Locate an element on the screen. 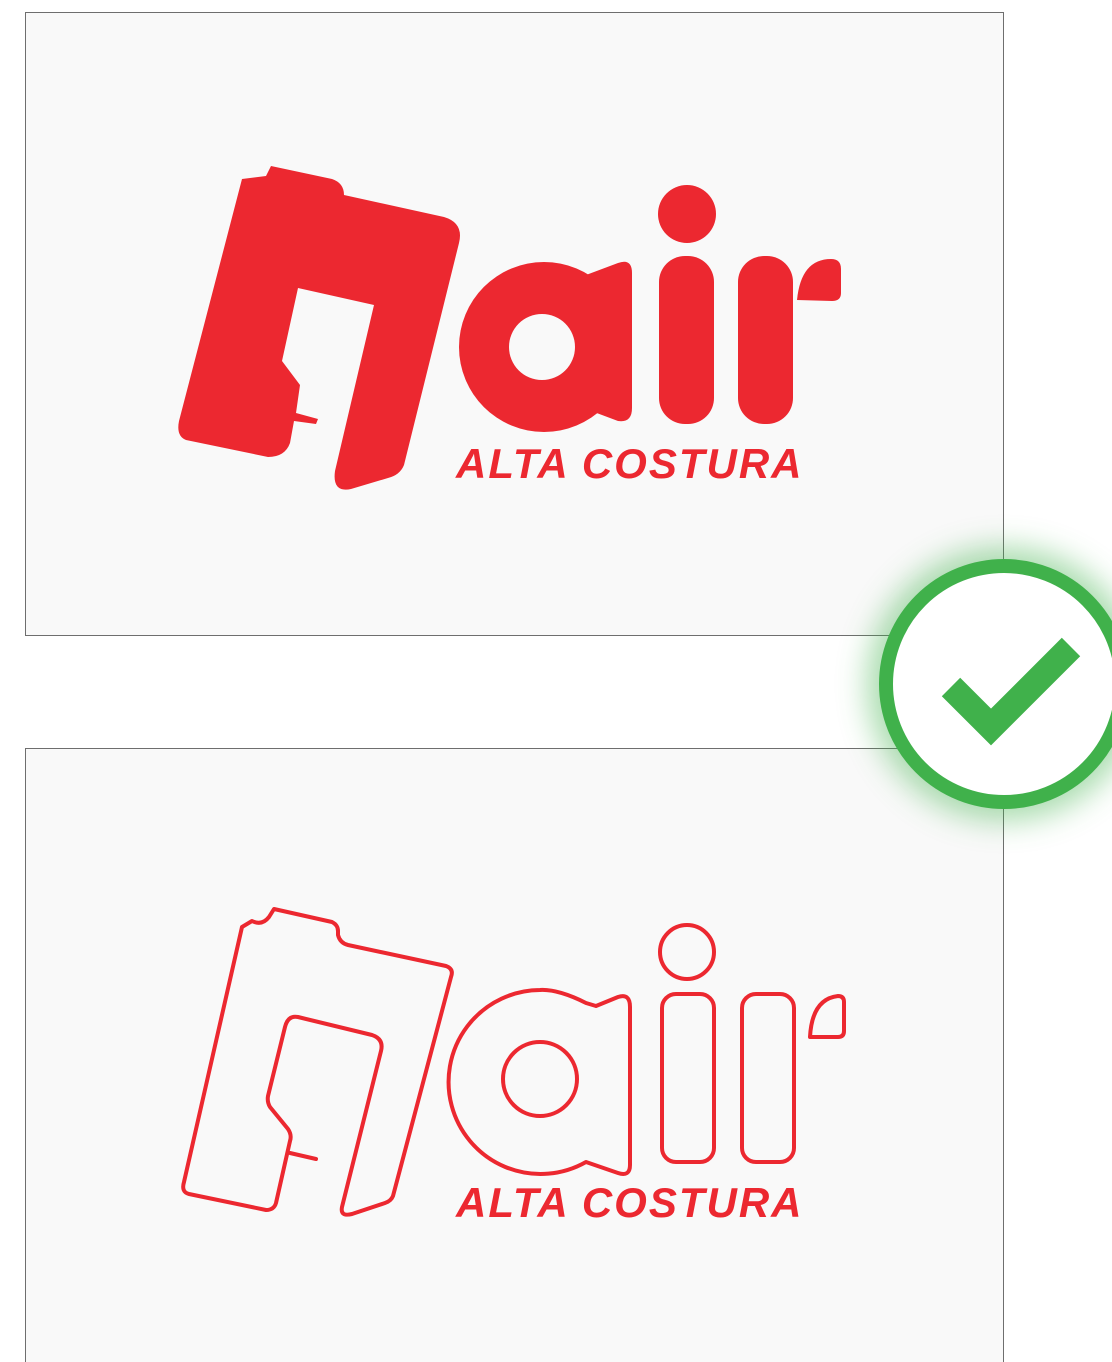 Image resolution: width=1112 pixels, height=1362 pixels. machine-shape is located at coordinates (317, 1062).